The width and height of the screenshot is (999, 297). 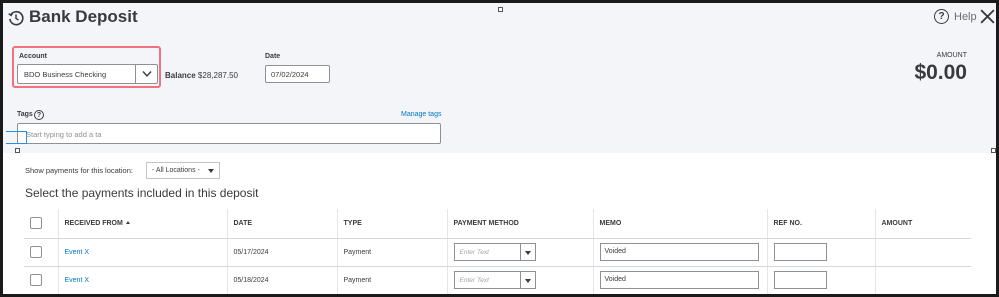 I want to click on balance-label: Balance, so click(x=180, y=75).